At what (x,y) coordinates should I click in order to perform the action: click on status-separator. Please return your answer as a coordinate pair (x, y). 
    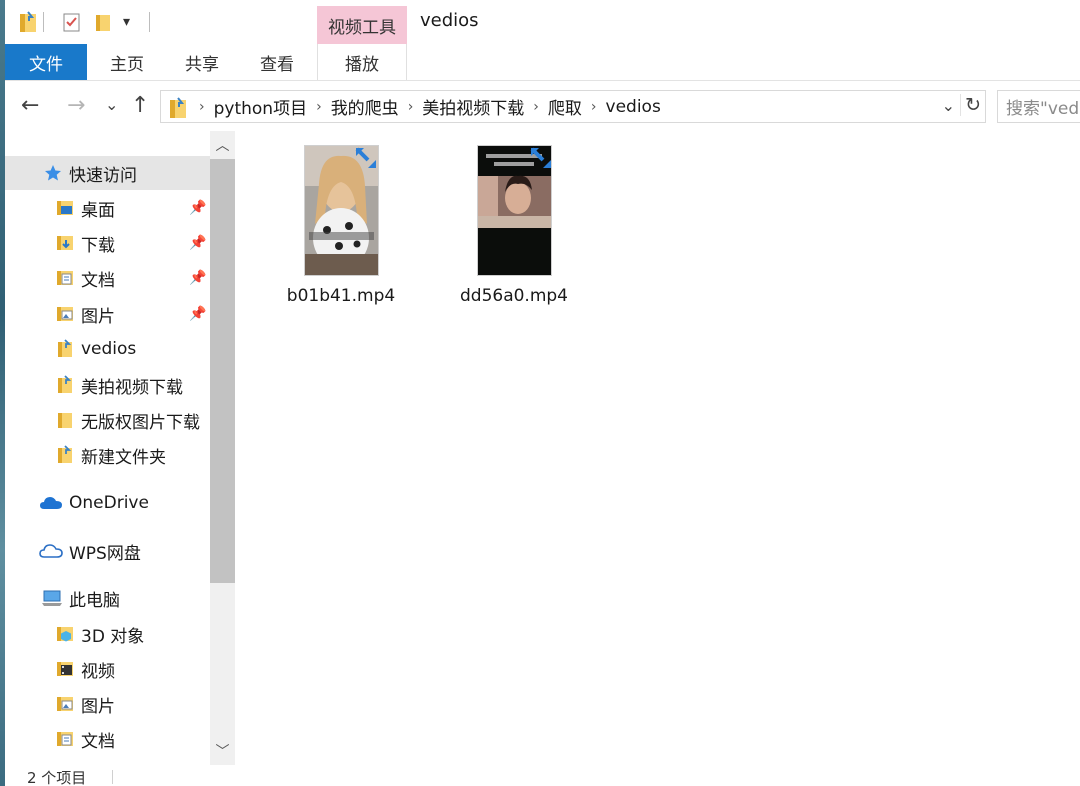
    Looking at the image, I should click on (112, 777).